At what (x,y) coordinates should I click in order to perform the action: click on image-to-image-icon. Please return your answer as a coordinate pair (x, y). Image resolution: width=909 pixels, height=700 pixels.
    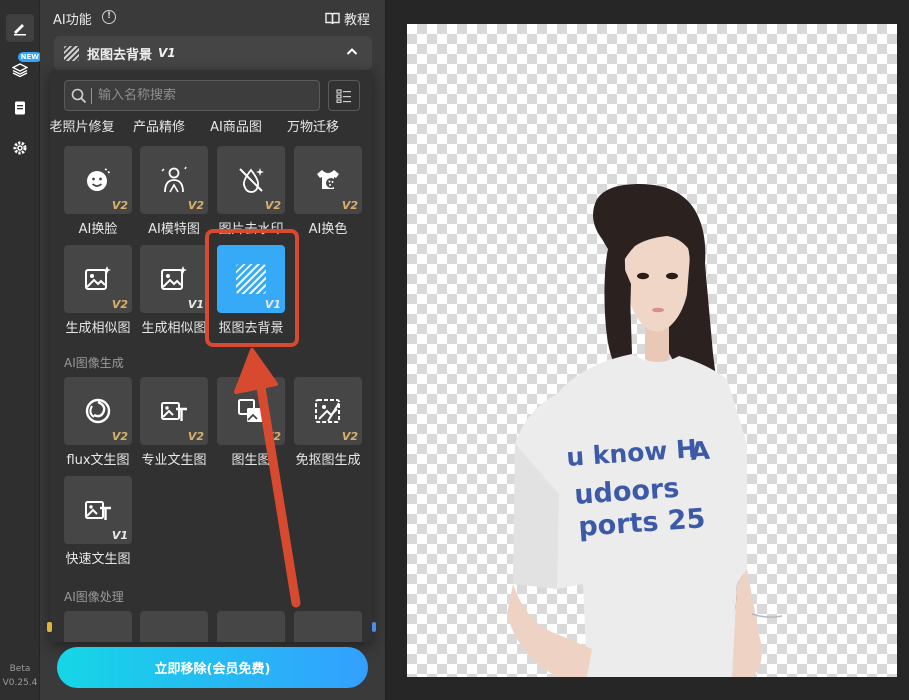
    Looking at the image, I should click on (250, 410).